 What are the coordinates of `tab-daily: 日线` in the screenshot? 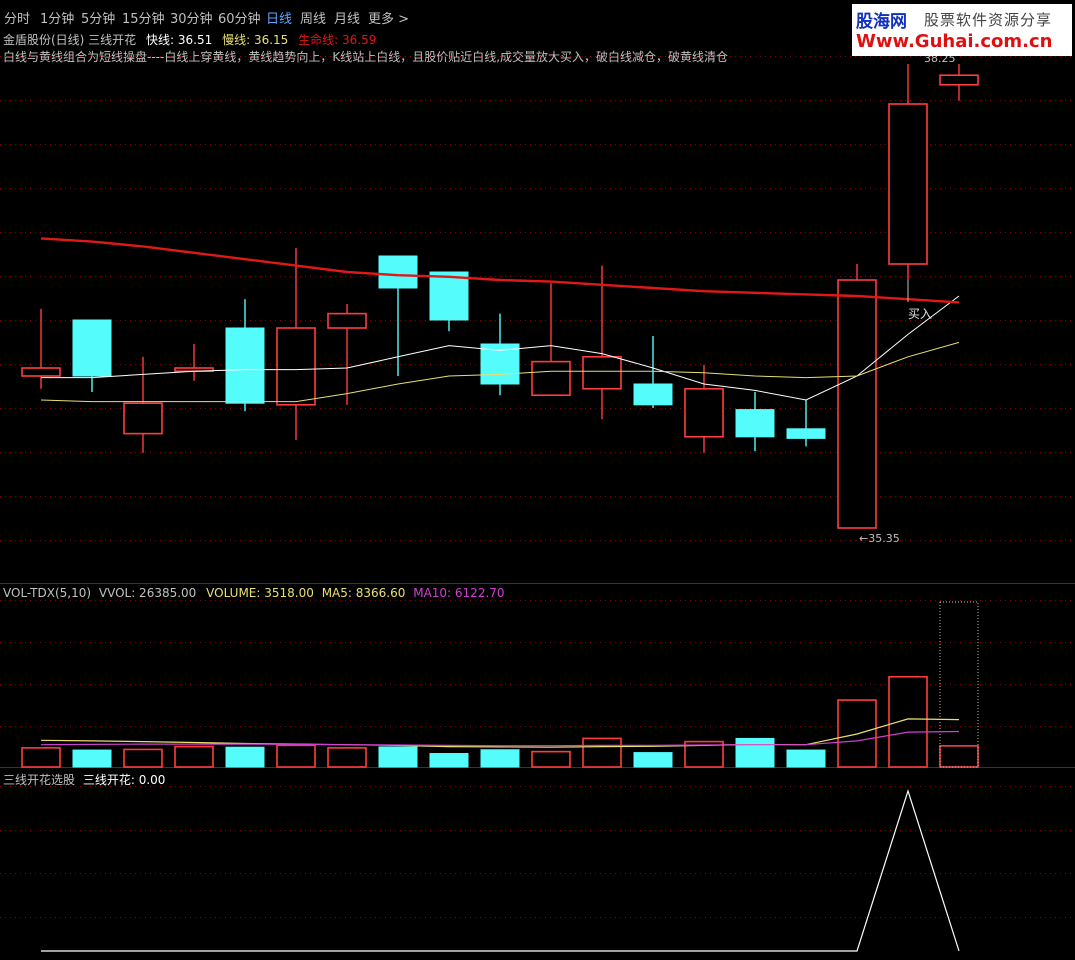 It's located at (279, 17).